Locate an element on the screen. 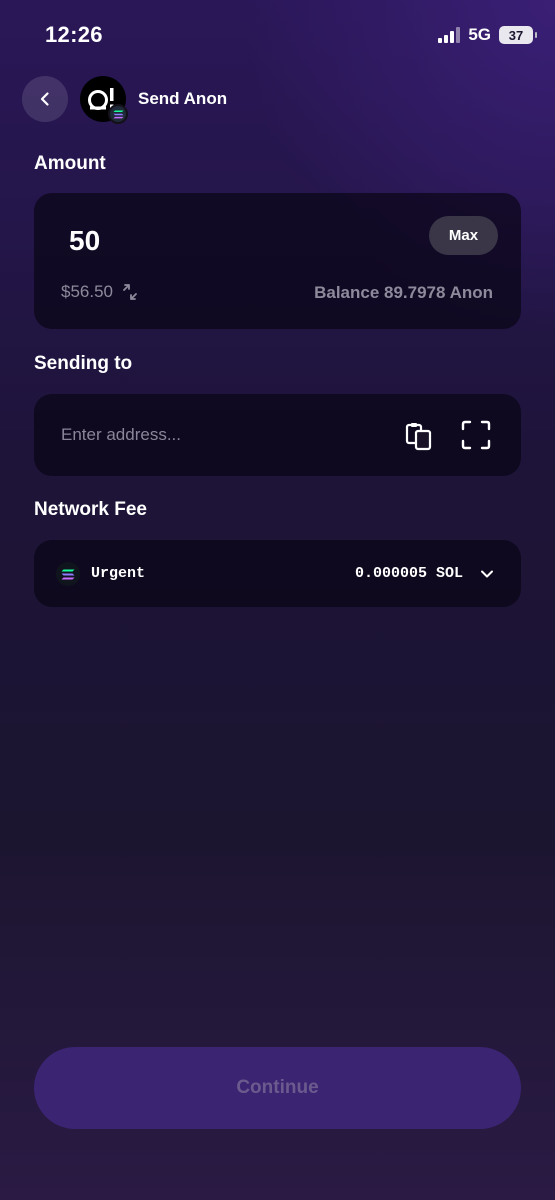 This screenshot has height=1200, width=555. chevron-left-icon is located at coordinates (44, 99).